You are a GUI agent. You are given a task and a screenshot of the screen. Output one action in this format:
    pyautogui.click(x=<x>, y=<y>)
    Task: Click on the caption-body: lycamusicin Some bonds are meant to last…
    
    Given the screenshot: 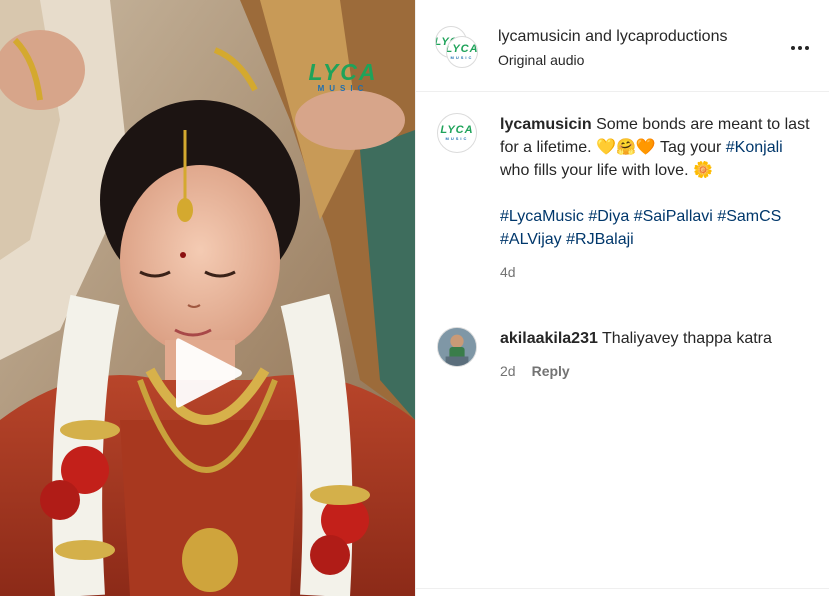 What is the action you would take?
    pyautogui.click(x=655, y=198)
    